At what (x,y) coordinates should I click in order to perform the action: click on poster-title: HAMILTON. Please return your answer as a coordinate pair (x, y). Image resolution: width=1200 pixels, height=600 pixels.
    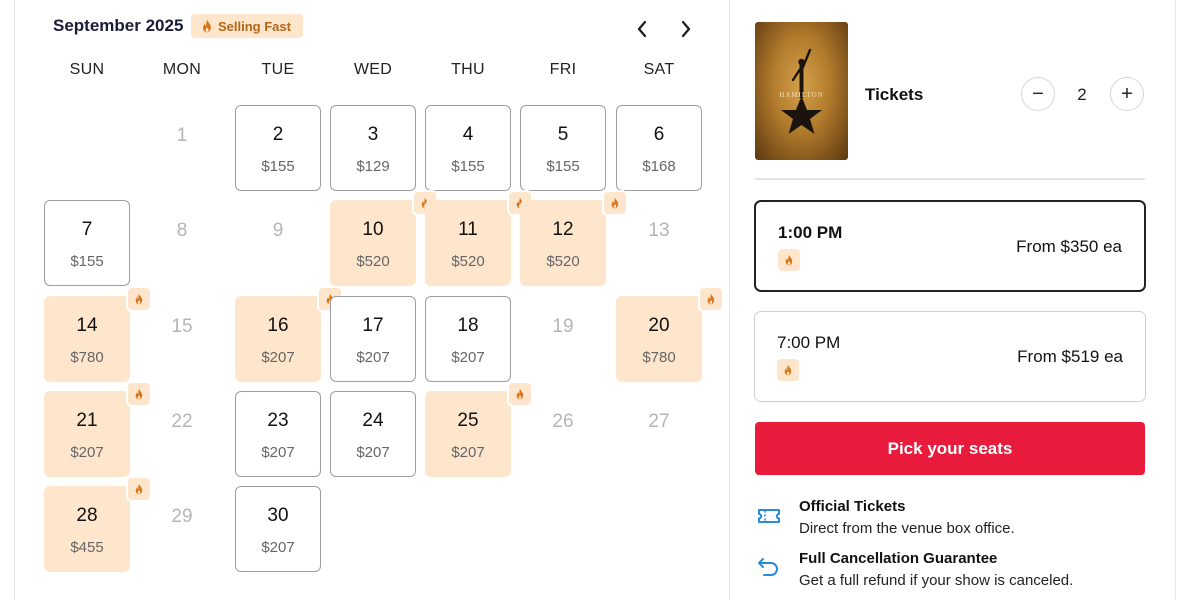
    Looking at the image, I should click on (801, 95).